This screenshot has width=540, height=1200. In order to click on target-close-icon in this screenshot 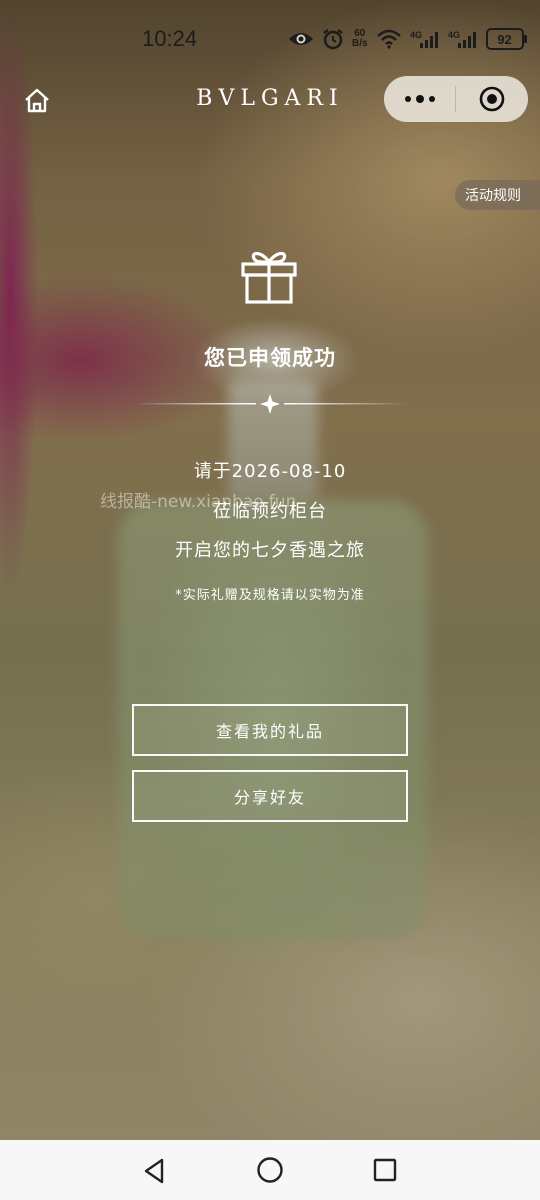, I will do `click(492, 99)`.